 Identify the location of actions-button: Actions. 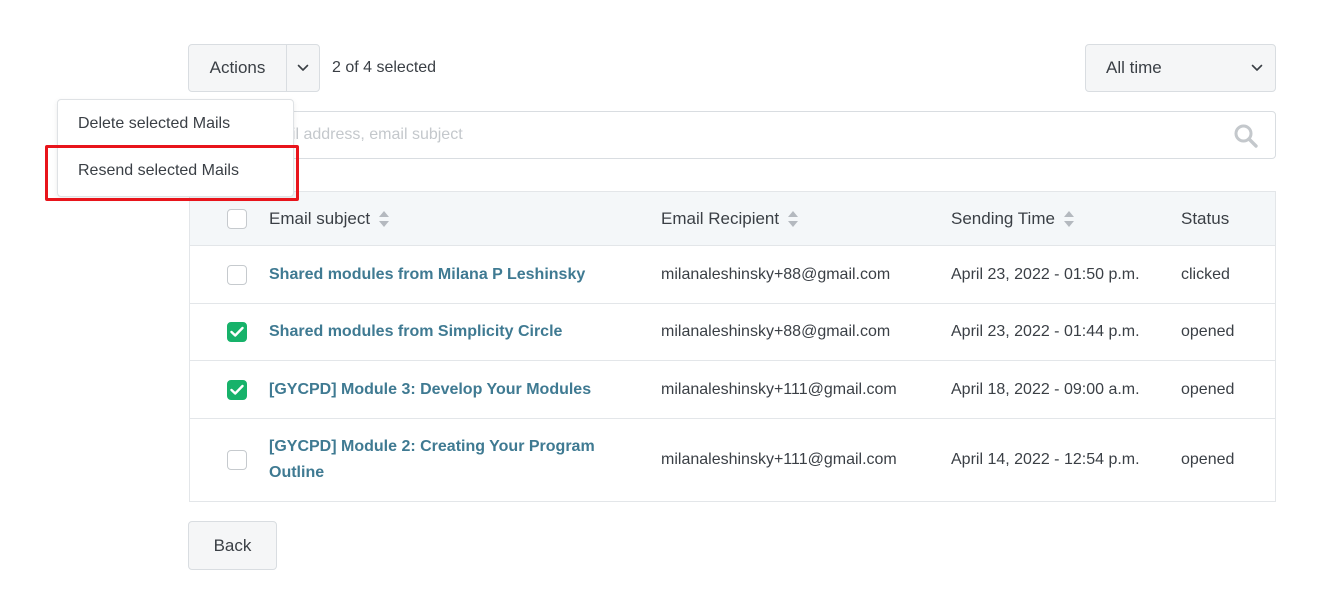
(238, 68).